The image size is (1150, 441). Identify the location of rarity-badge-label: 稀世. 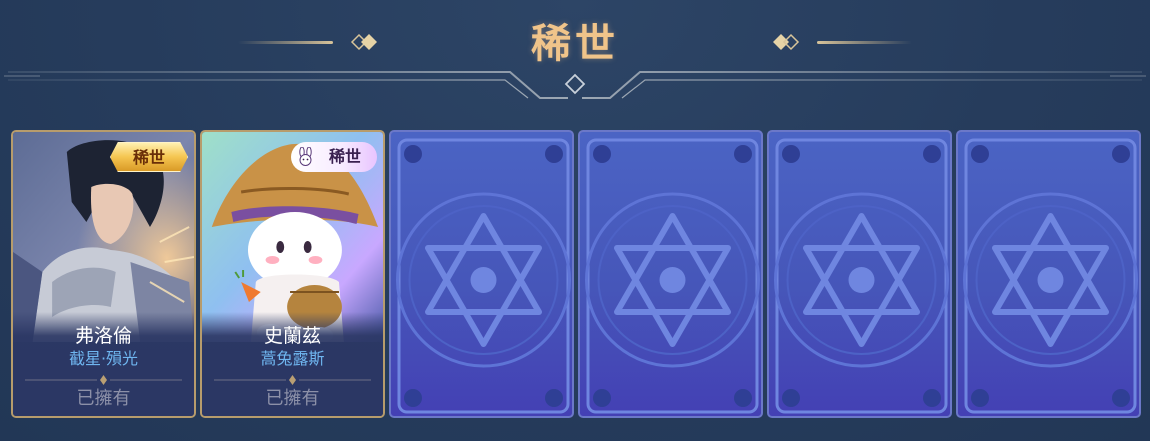
(344, 156).